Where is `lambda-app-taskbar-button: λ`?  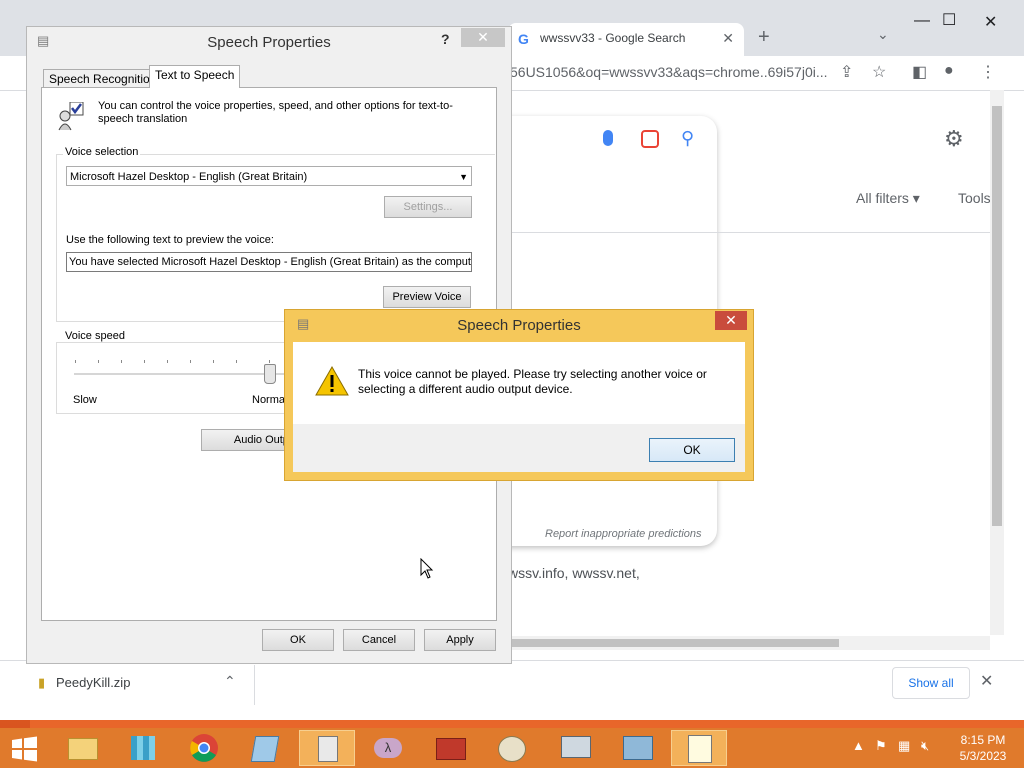
lambda-app-taskbar-button: λ is located at coordinates (388, 748).